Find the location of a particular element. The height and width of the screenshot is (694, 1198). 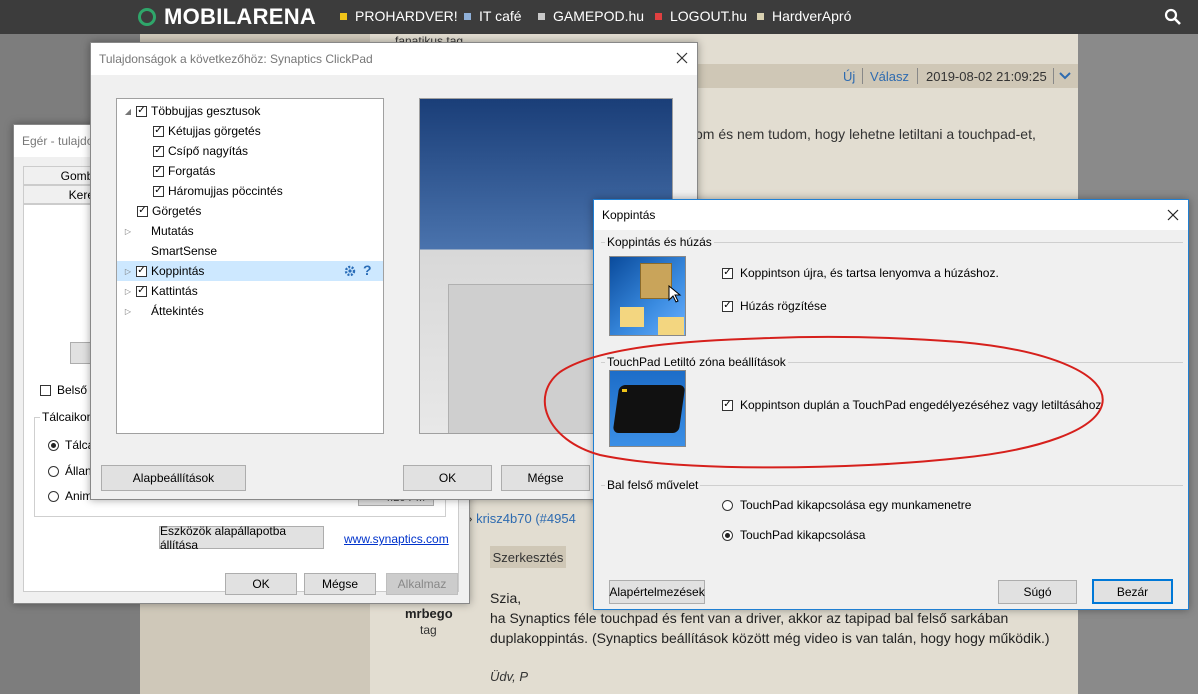

edit-label: Szerkesztés is located at coordinates (528, 557).